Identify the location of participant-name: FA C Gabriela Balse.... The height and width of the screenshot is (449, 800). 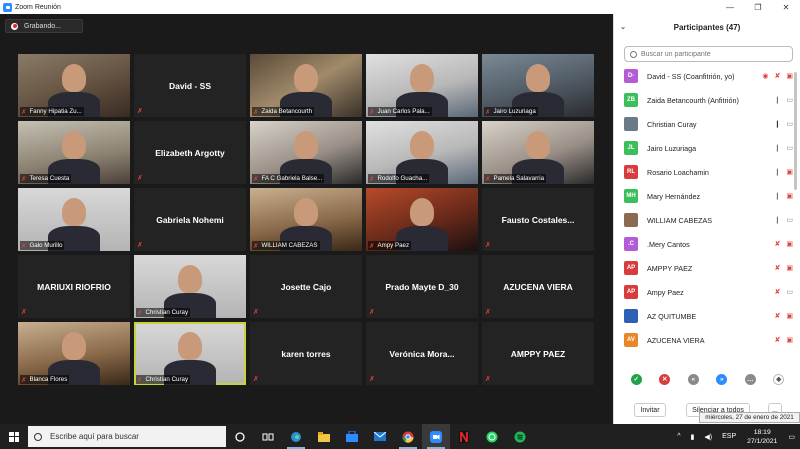
(292, 178).